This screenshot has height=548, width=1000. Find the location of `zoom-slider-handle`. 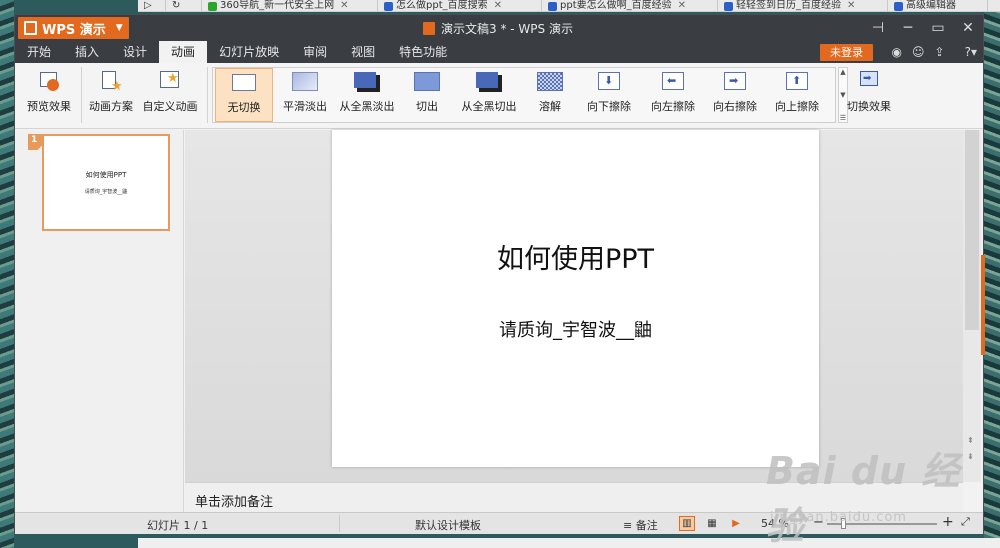

zoom-slider-handle is located at coordinates (843, 523).